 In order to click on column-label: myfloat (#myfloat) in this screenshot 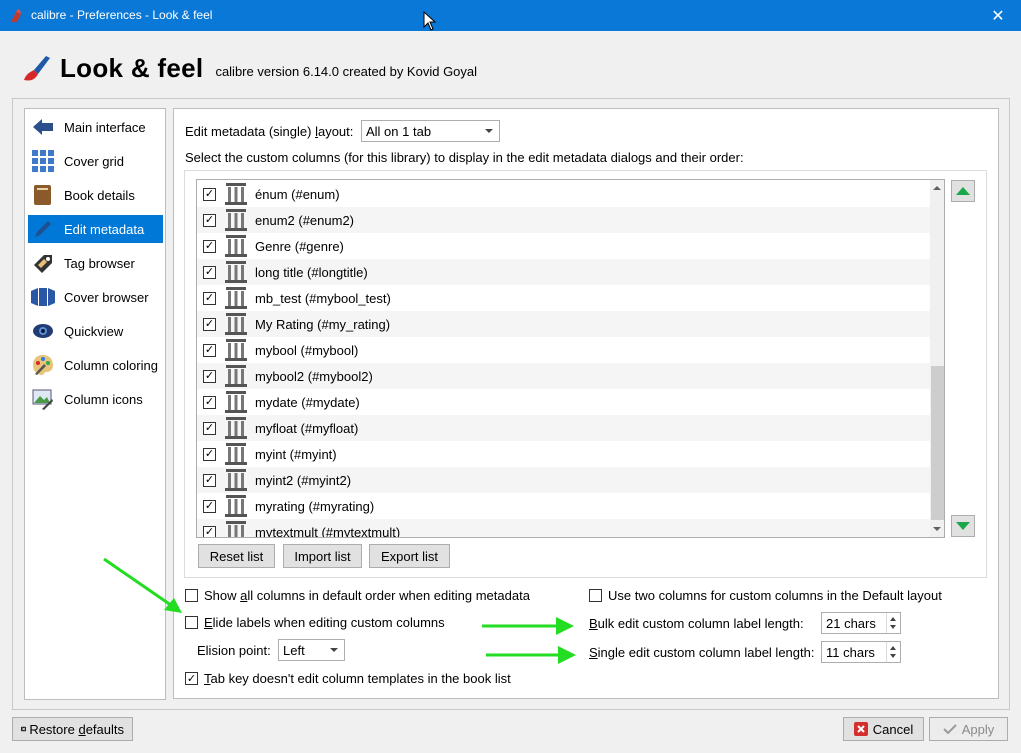, I will do `click(307, 428)`.